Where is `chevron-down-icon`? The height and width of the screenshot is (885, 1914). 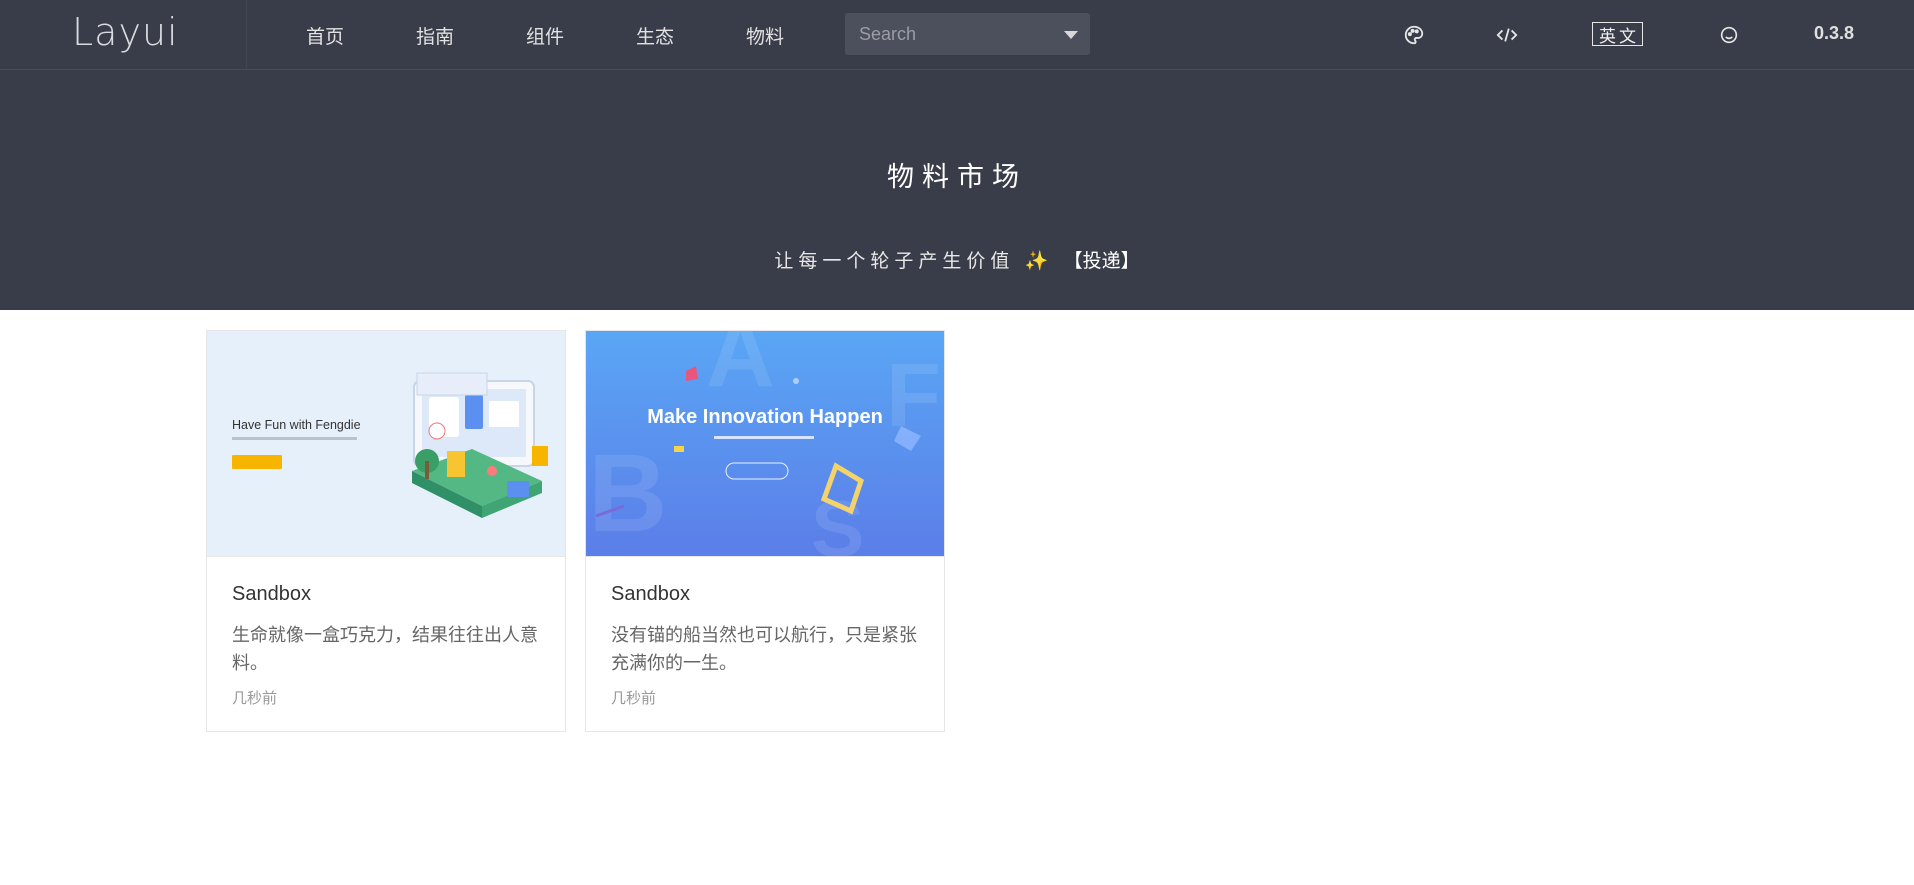
chevron-down-icon is located at coordinates (1071, 35).